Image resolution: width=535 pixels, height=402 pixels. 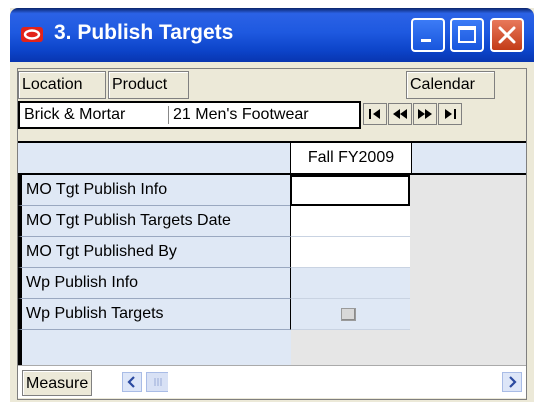 I want to click on maximize-button, so click(x=467, y=35).